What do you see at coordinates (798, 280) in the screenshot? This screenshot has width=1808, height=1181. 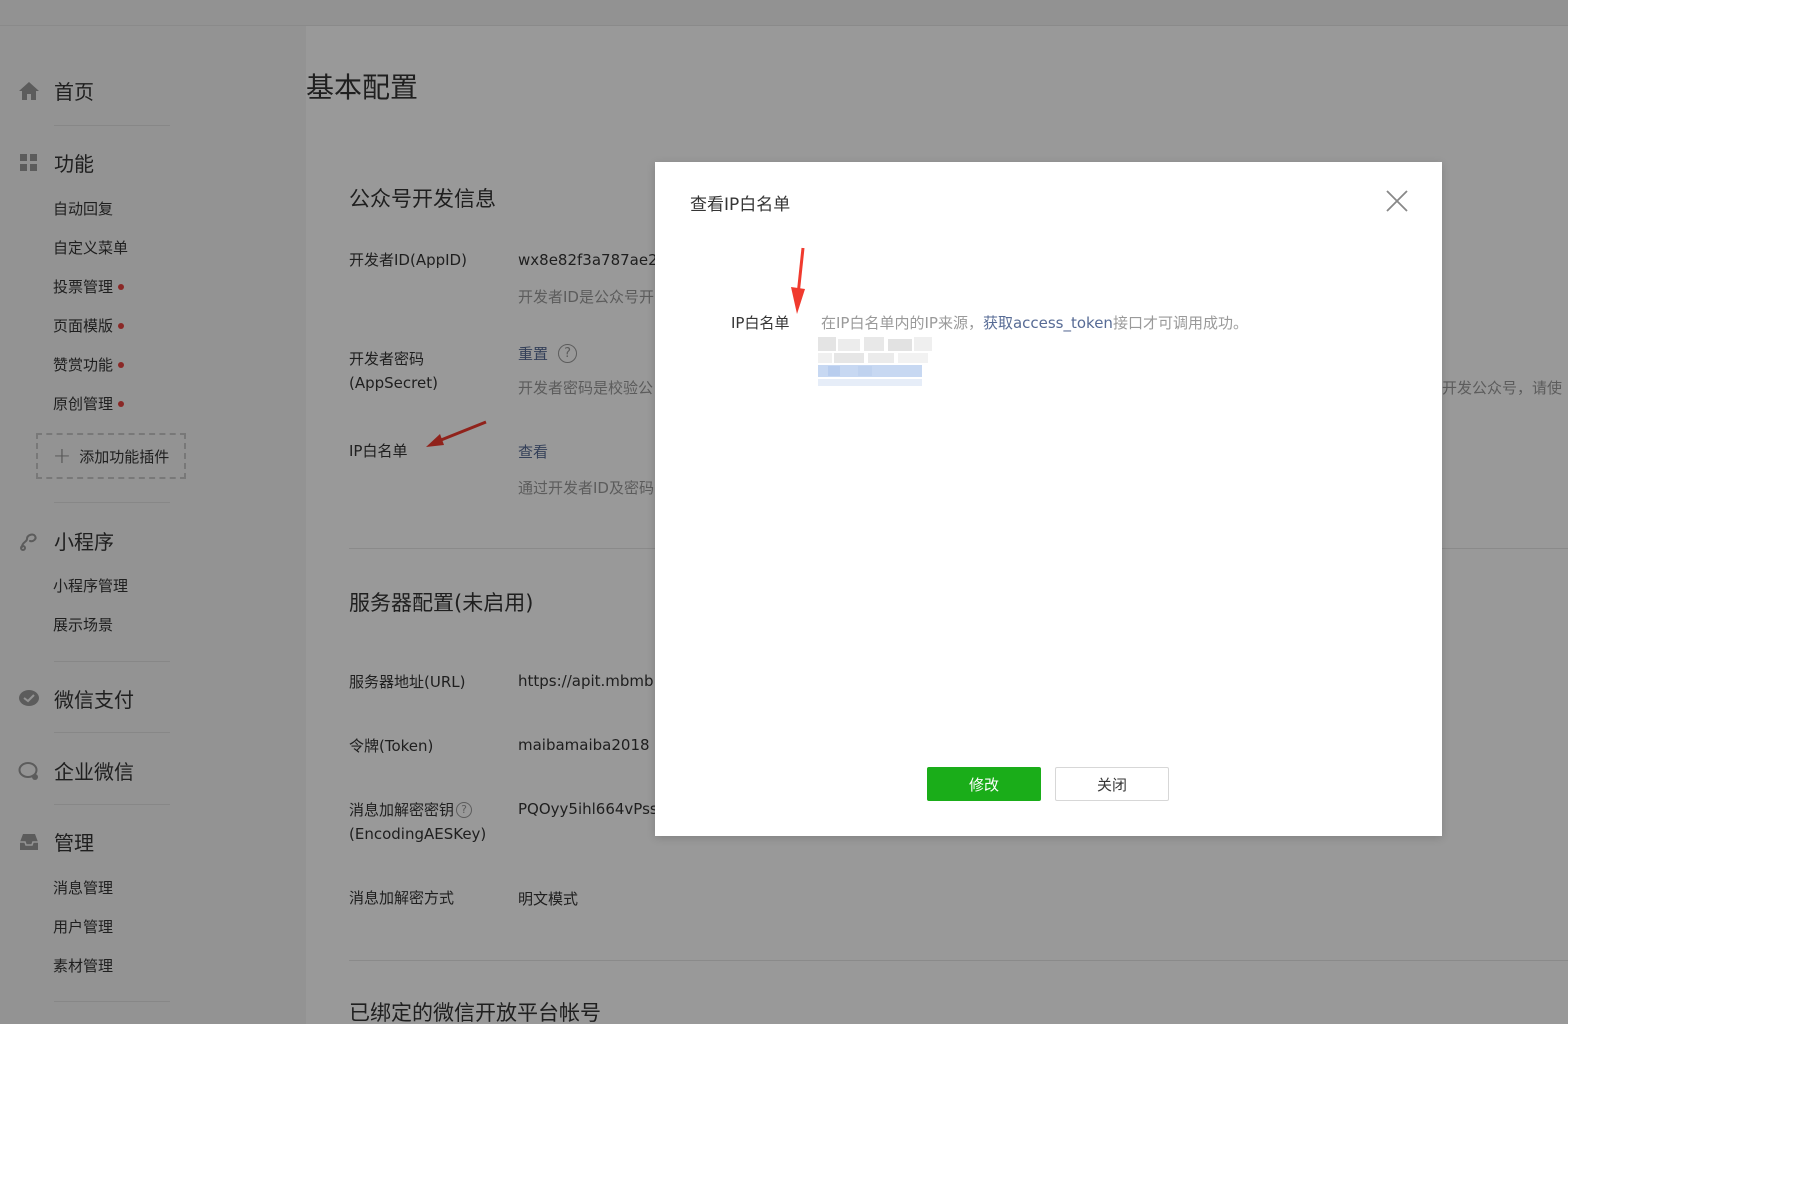 I see `annotation-arrow-icon` at bounding box center [798, 280].